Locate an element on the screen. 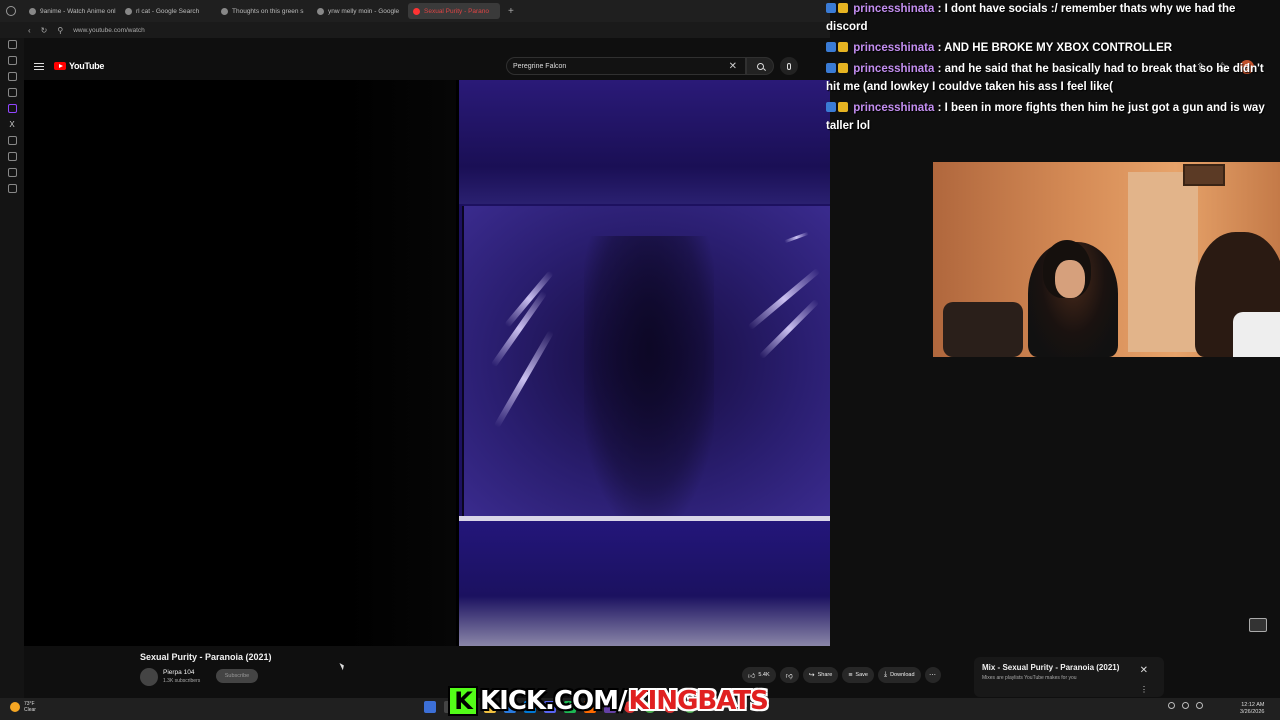  channel-name: Pierpa 104 is located at coordinates (178, 672).